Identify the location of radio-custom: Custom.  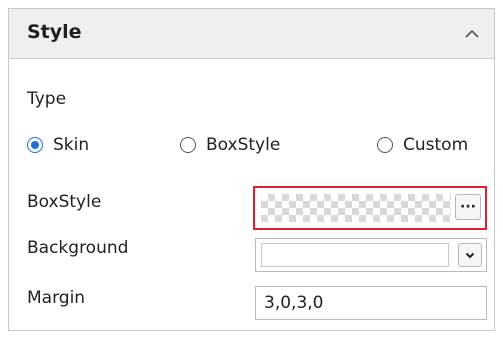
(422, 145).